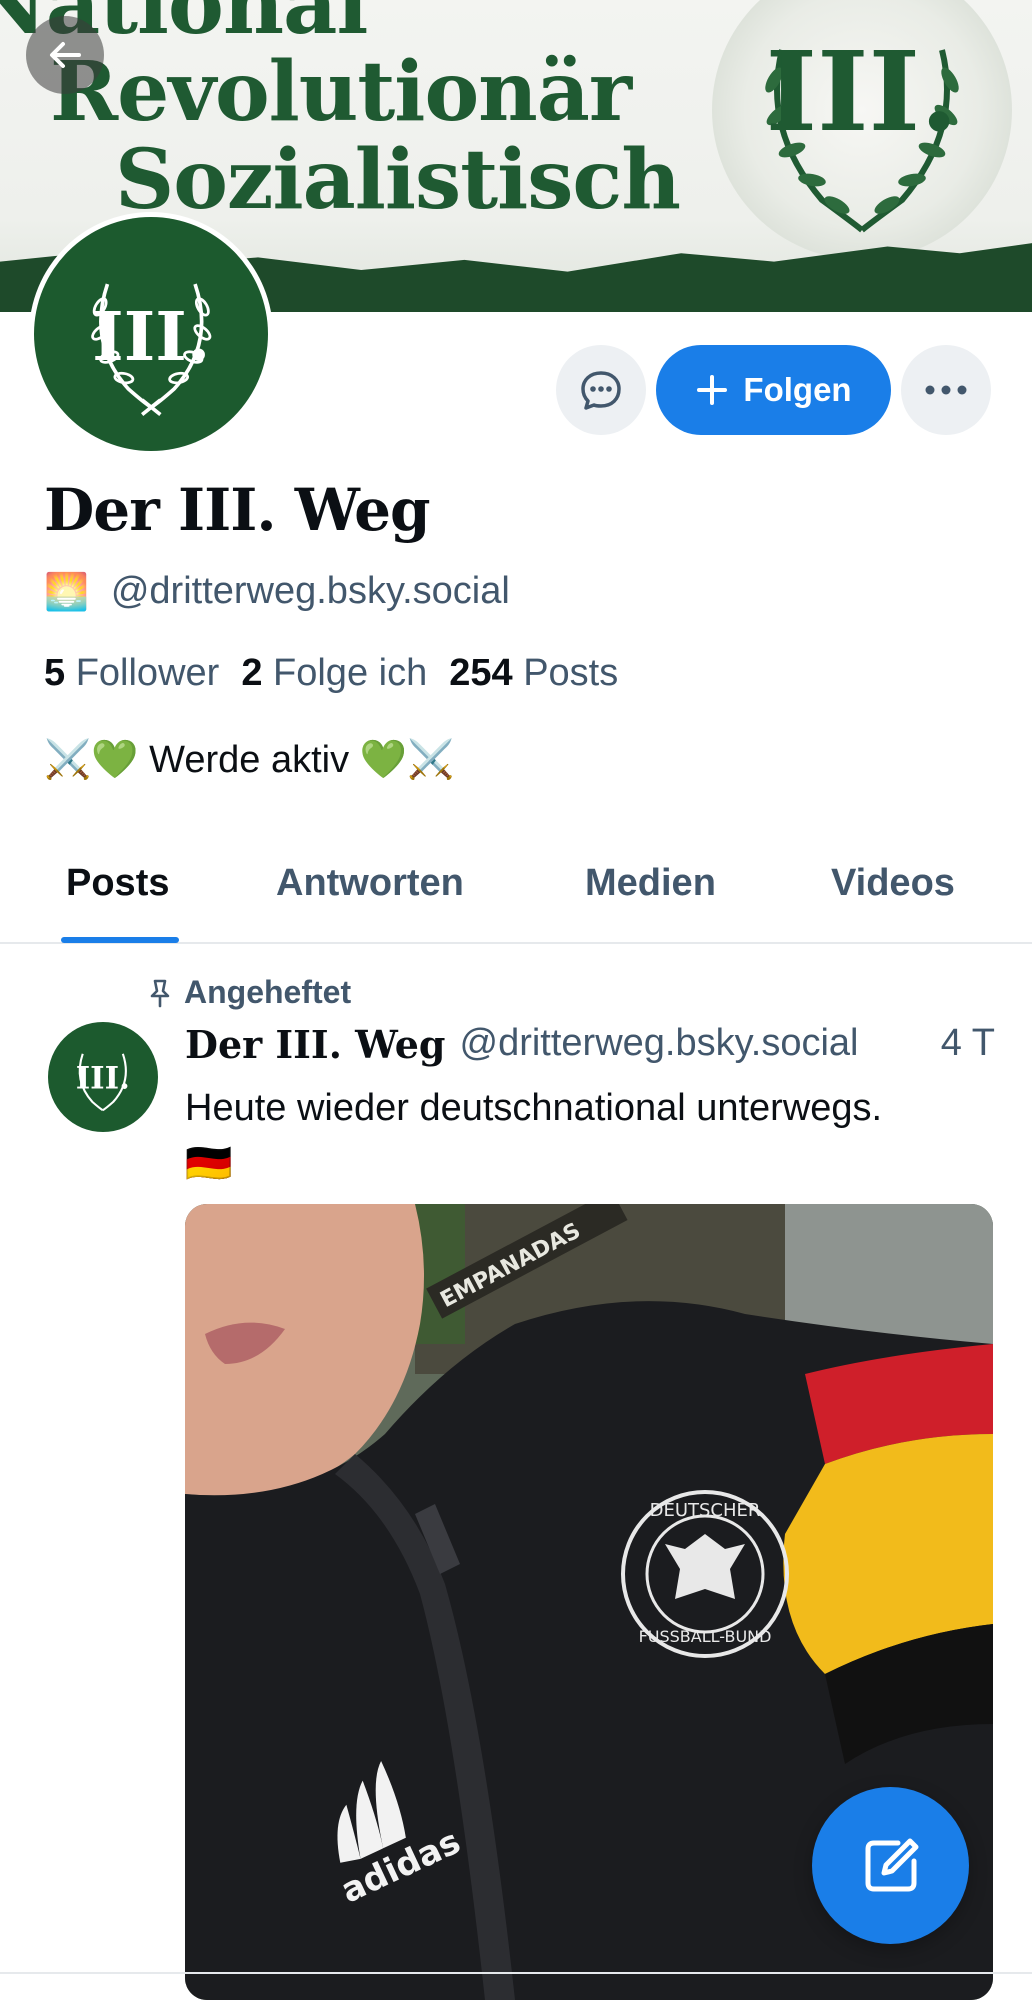 This screenshot has height=2000, width=1032. I want to click on svg-text: DEUTSCHER, so click(705, 1510).